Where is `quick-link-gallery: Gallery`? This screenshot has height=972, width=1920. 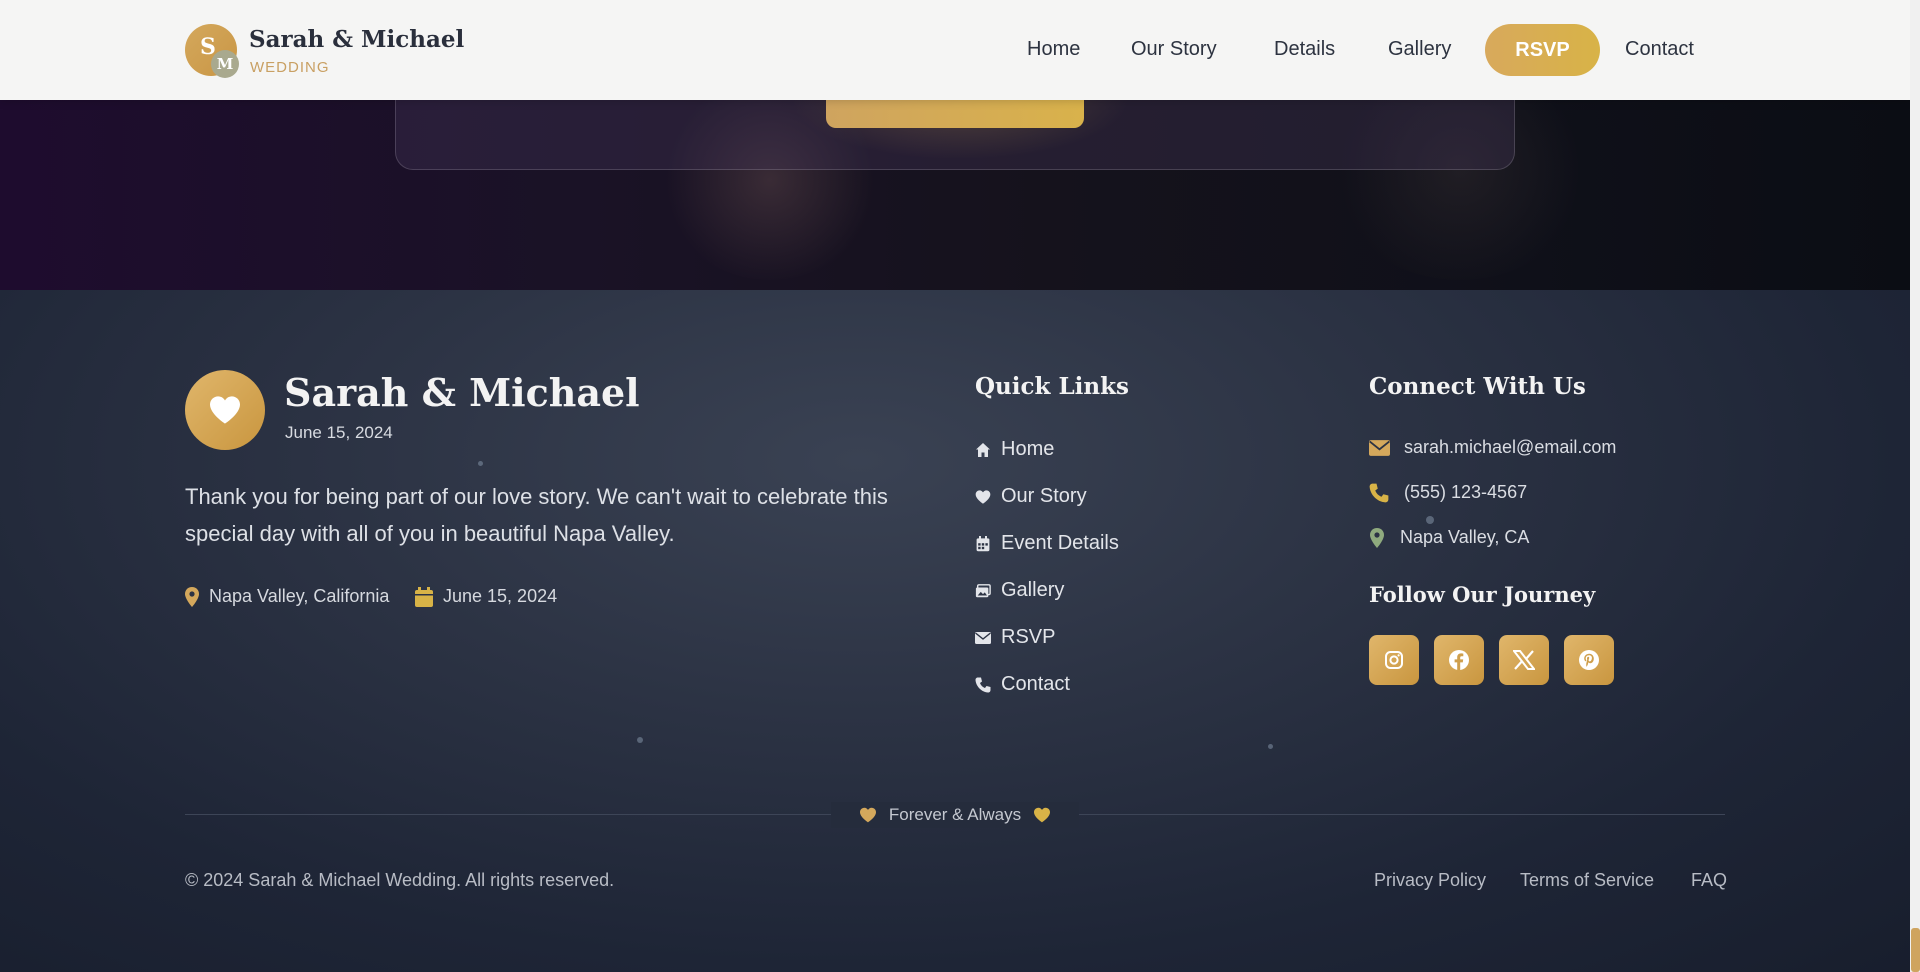
quick-link-gallery: Gallery is located at coordinates (1019, 590).